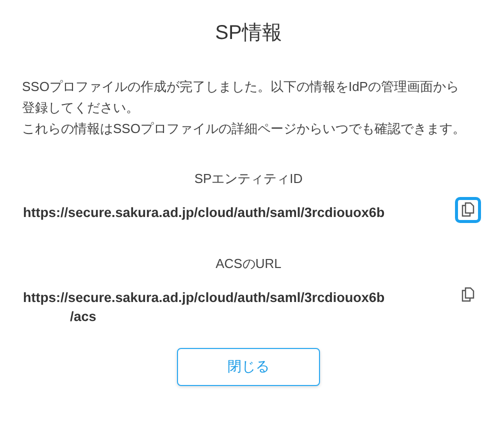  What do you see at coordinates (249, 264) in the screenshot?
I see `field-label: ACSのURL` at bounding box center [249, 264].